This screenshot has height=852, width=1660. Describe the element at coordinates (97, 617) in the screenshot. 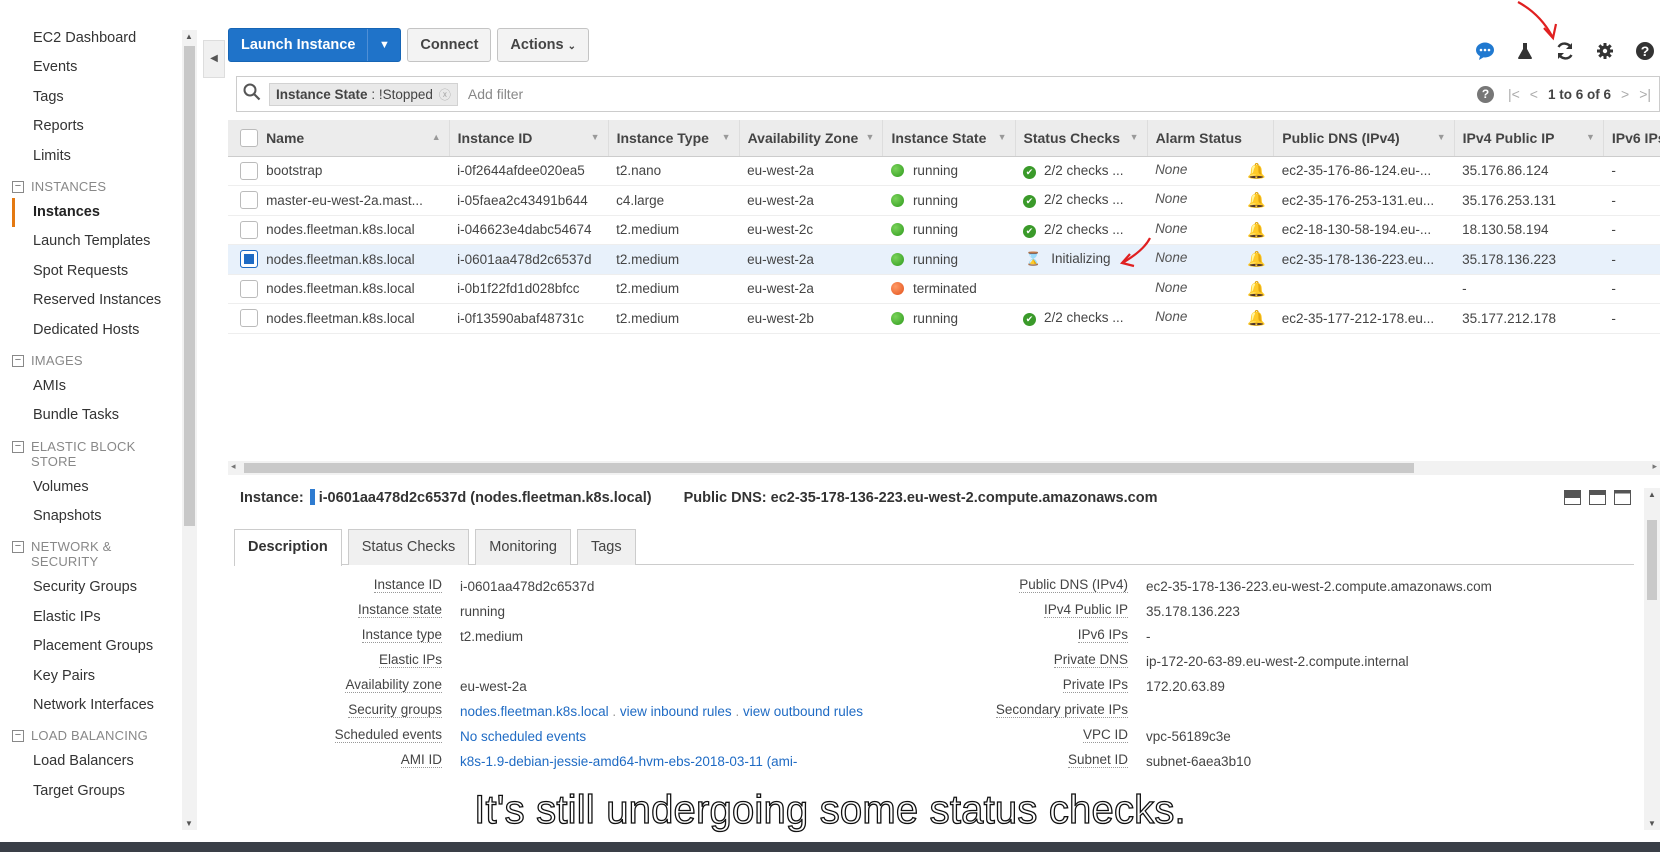

I see `sidebar-item: Elastic IPs` at that location.